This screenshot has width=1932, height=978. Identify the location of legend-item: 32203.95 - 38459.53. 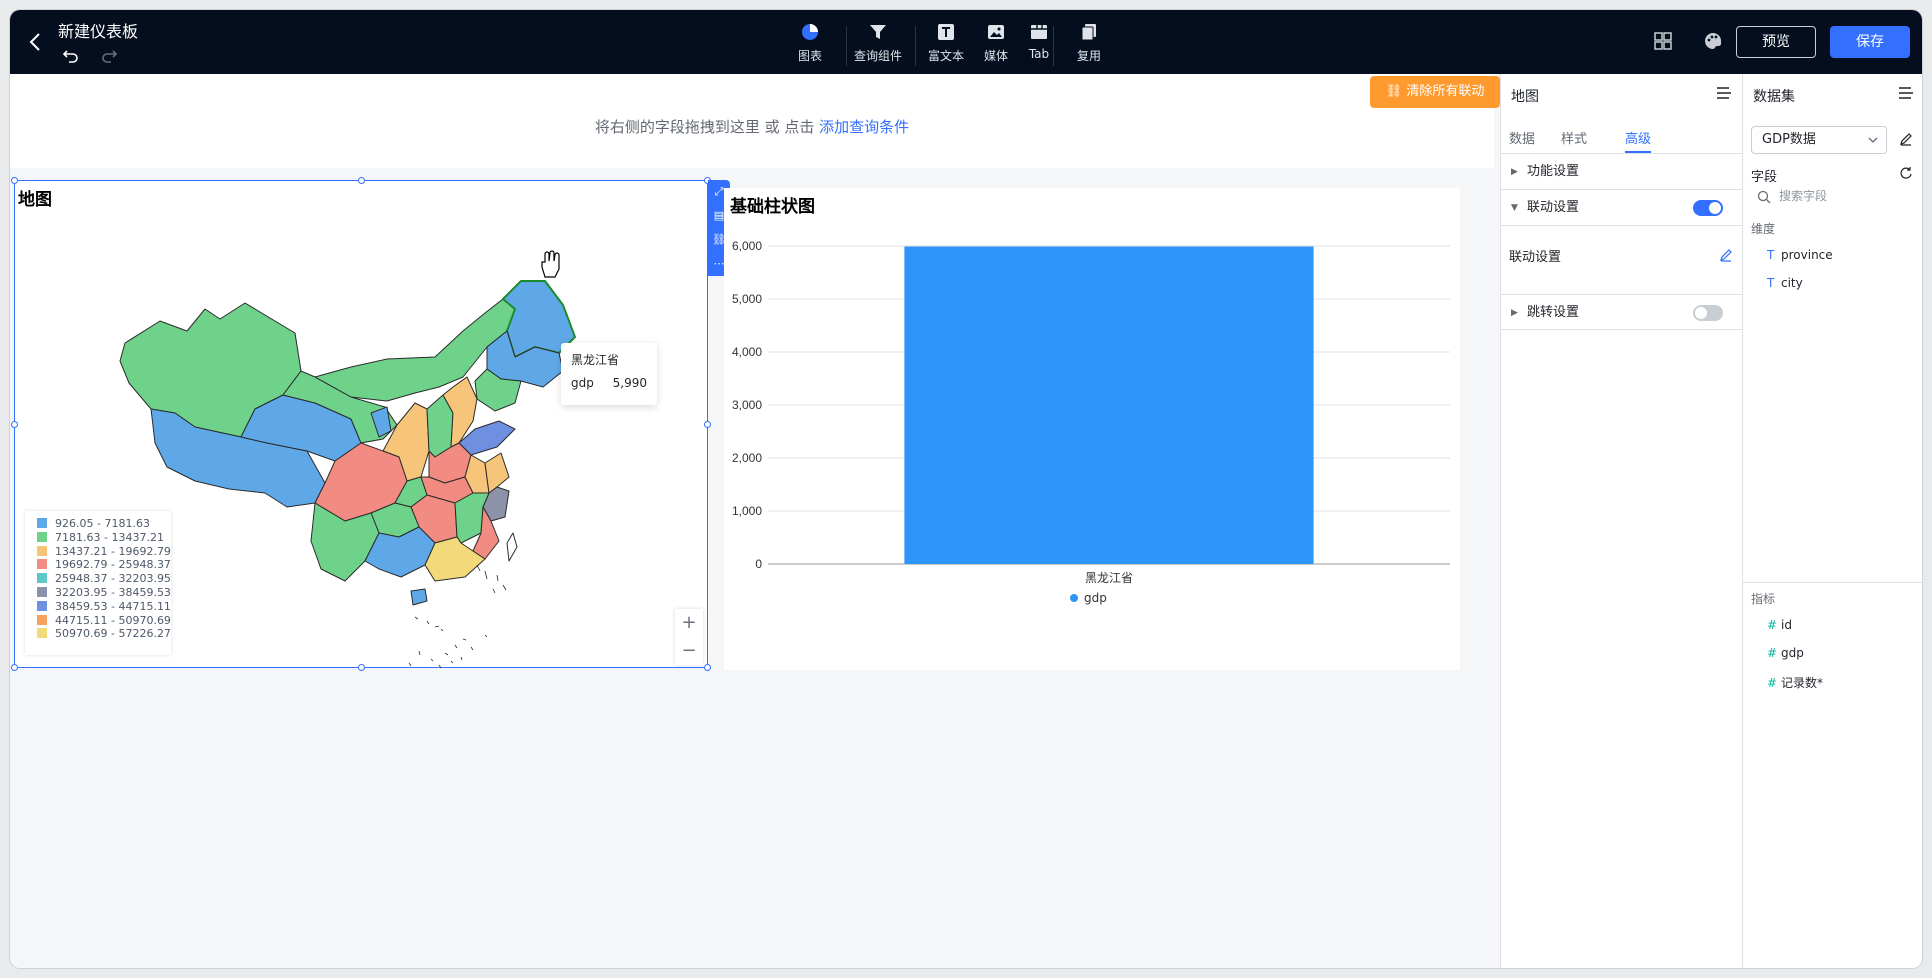
(104, 593).